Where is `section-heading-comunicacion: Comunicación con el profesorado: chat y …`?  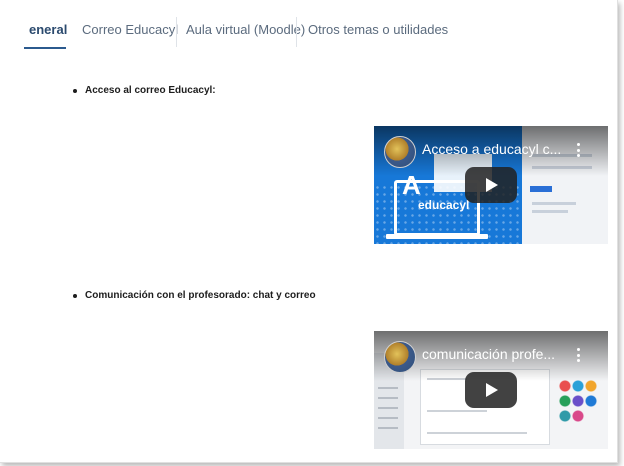 section-heading-comunicacion: Comunicación con el profesorado: chat y … is located at coordinates (194, 295).